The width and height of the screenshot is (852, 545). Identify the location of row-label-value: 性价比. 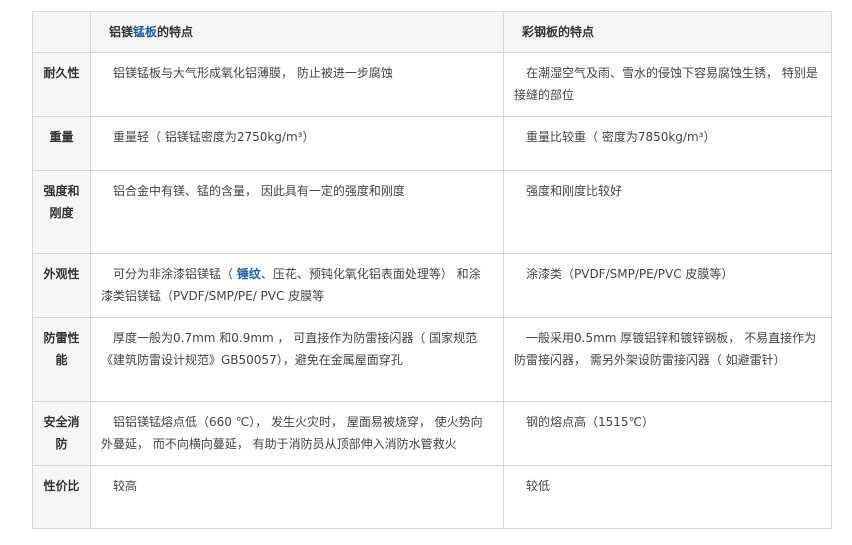
(61, 486).